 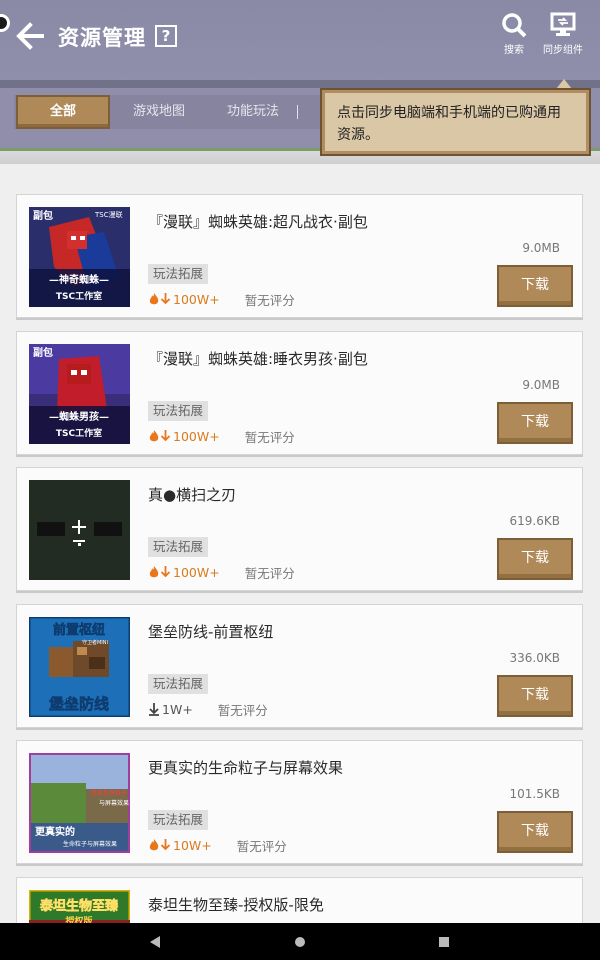 I want to click on sync-tooltip-text: 点击同步电脑端和手机端的已购通用资源。, so click(x=455, y=122).